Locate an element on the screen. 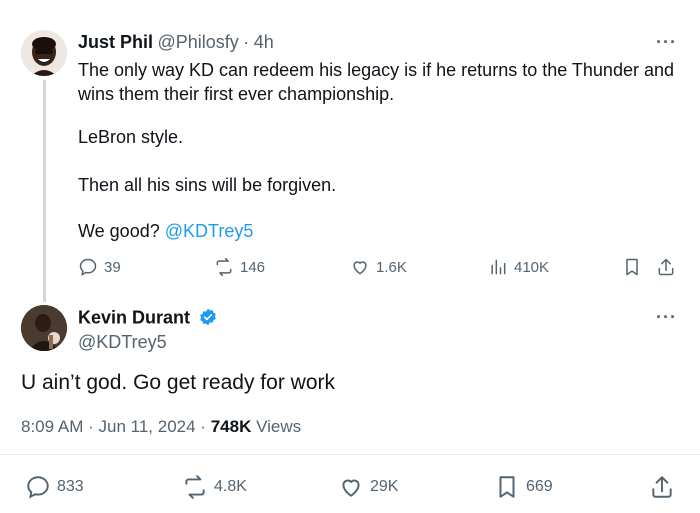 The height and width of the screenshot is (513, 700). views-label: Views is located at coordinates (279, 426).